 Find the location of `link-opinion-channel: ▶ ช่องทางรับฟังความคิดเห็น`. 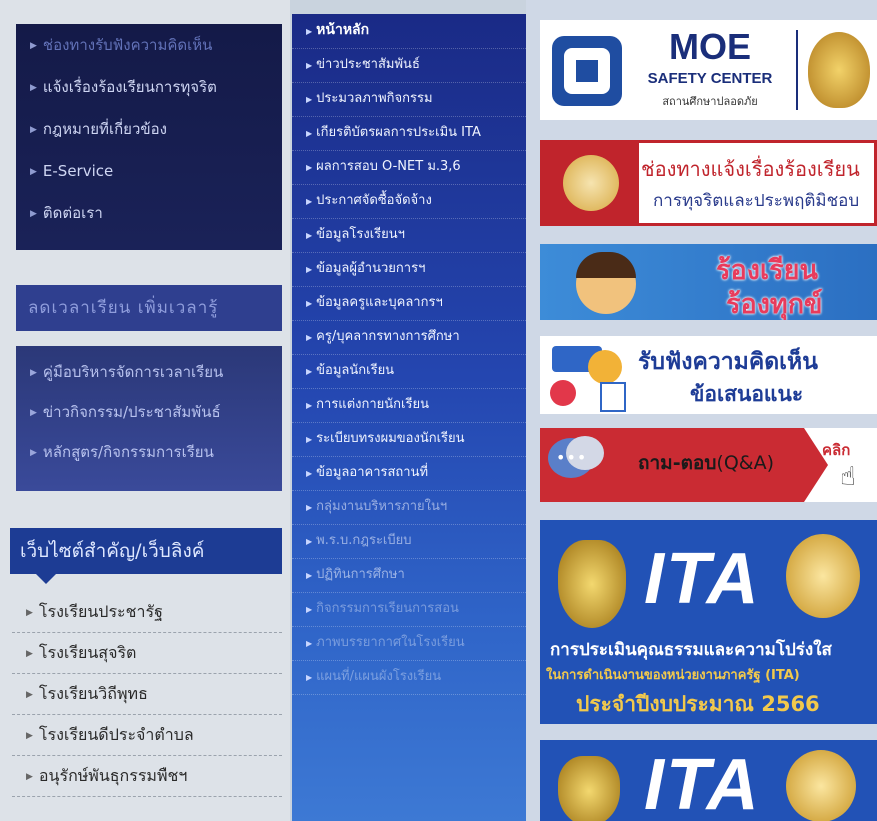

link-opinion-channel: ▶ ช่องทางรับฟังความคิดเห็น is located at coordinates (149, 45).